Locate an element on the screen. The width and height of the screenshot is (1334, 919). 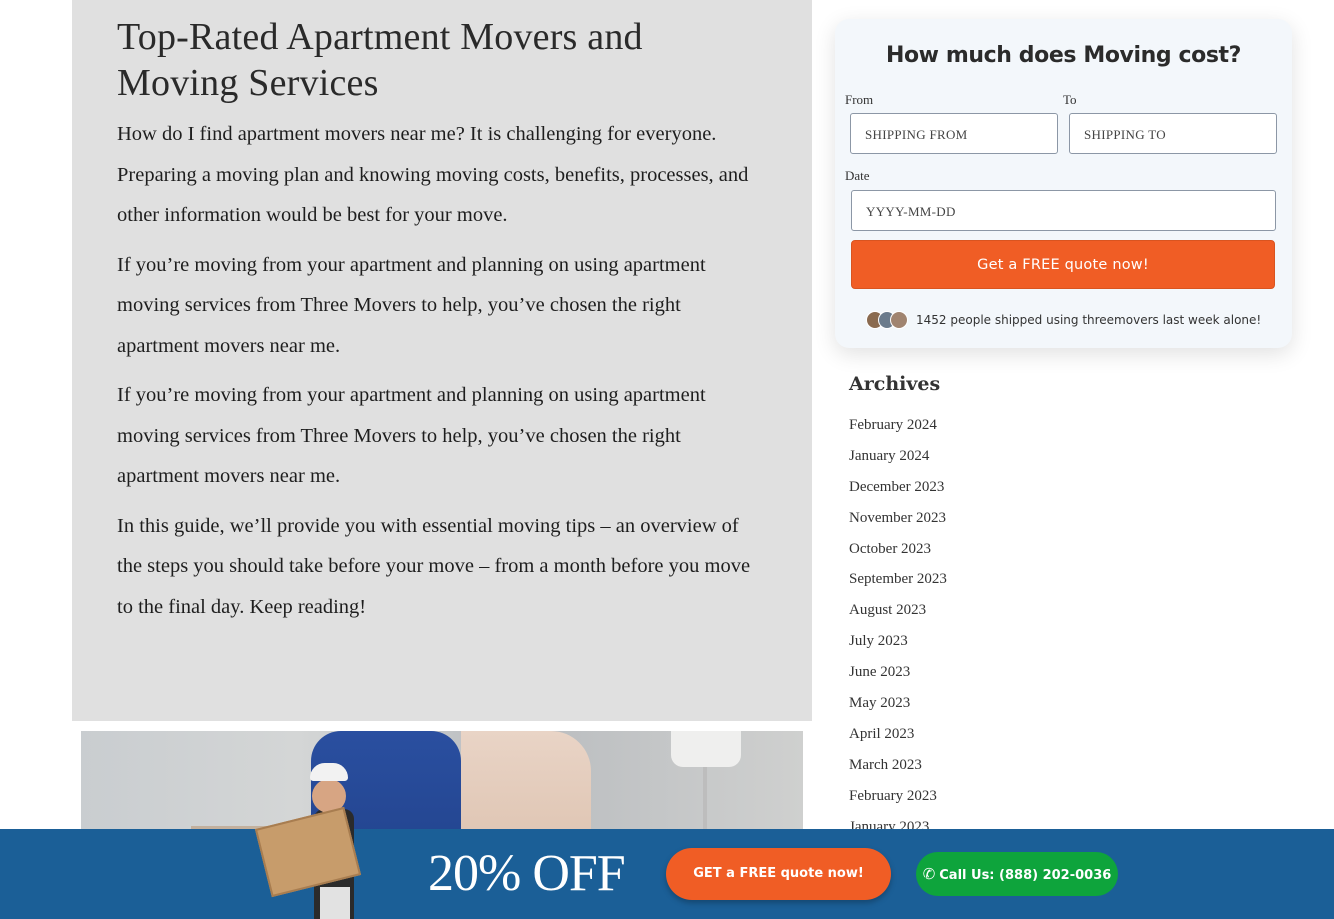
archive-link: June 2023 is located at coordinates (898, 675).